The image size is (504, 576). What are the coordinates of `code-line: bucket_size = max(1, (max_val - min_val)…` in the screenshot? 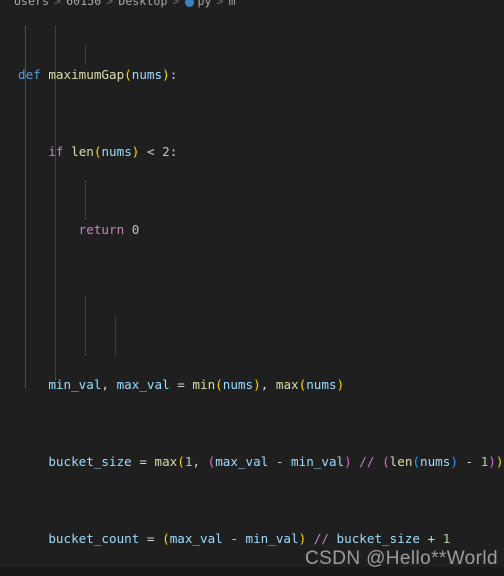 It's located at (261, 461).